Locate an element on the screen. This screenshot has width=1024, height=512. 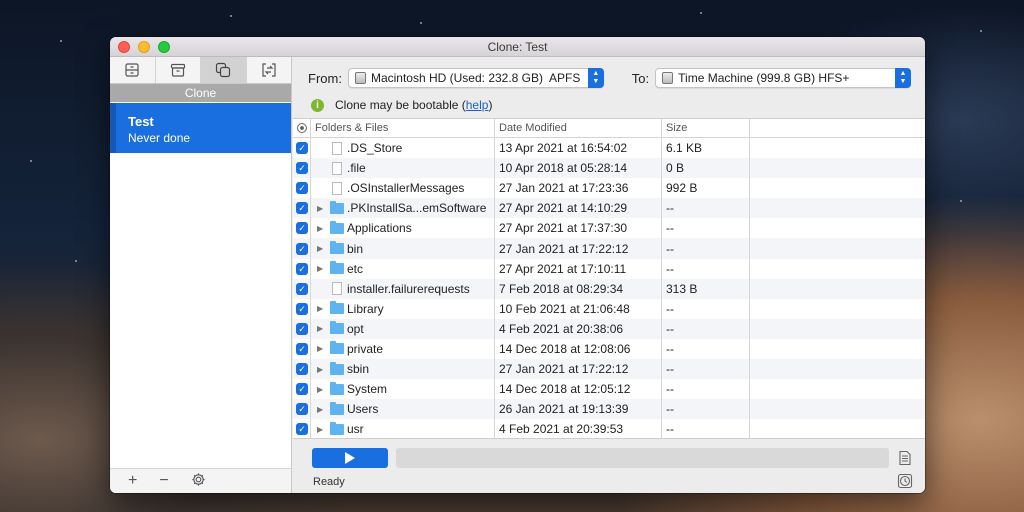
zoom-window-button is located at coordinates (164, 47).